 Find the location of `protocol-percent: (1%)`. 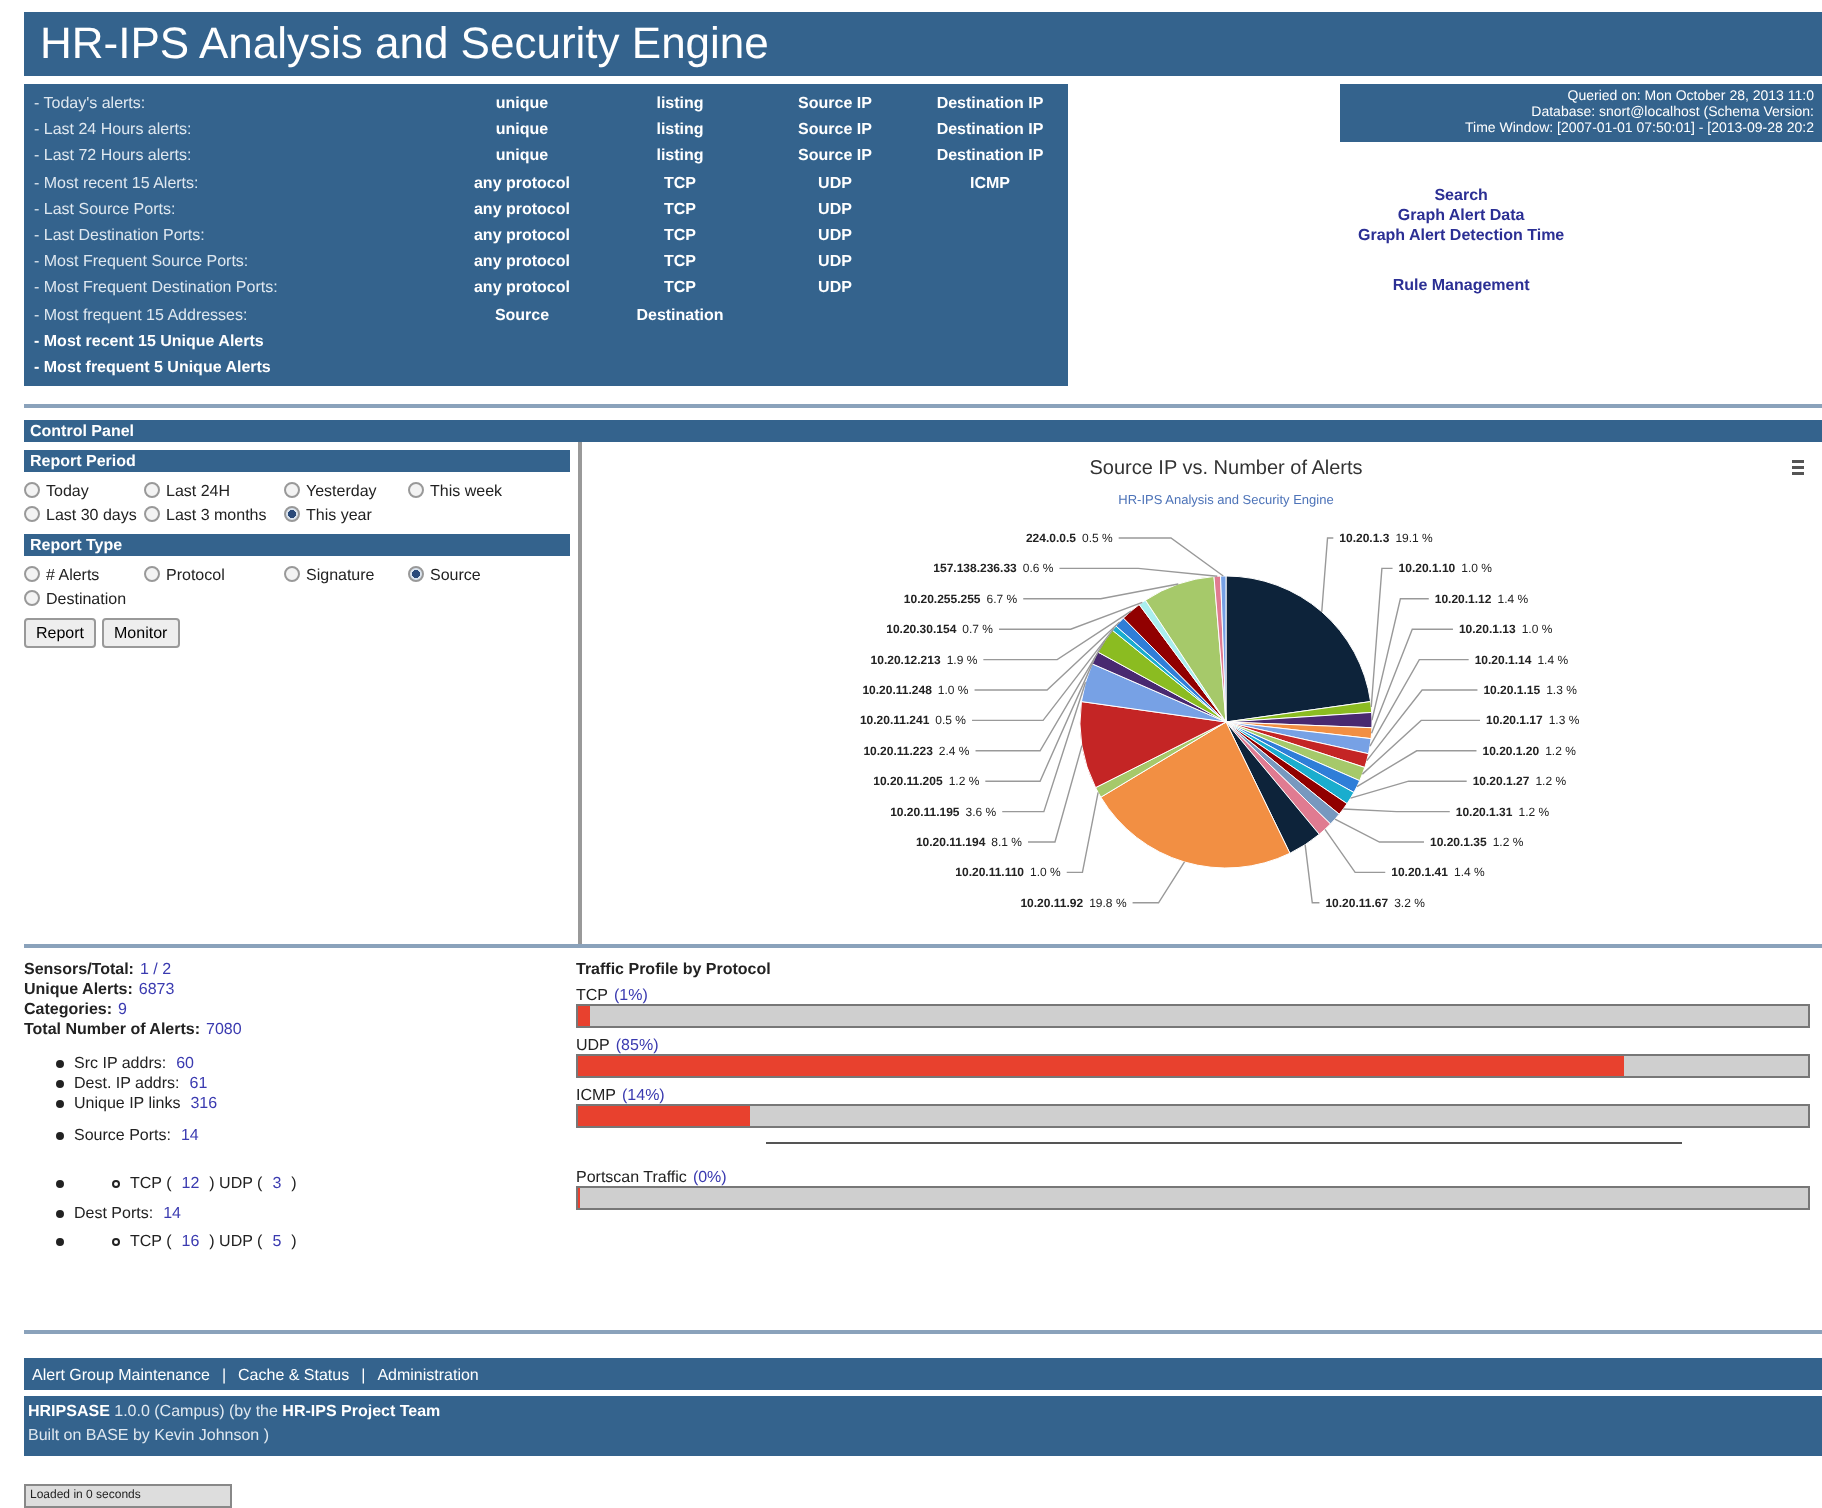

protocol-percent: (1%) is located at coordinates (631, 995).